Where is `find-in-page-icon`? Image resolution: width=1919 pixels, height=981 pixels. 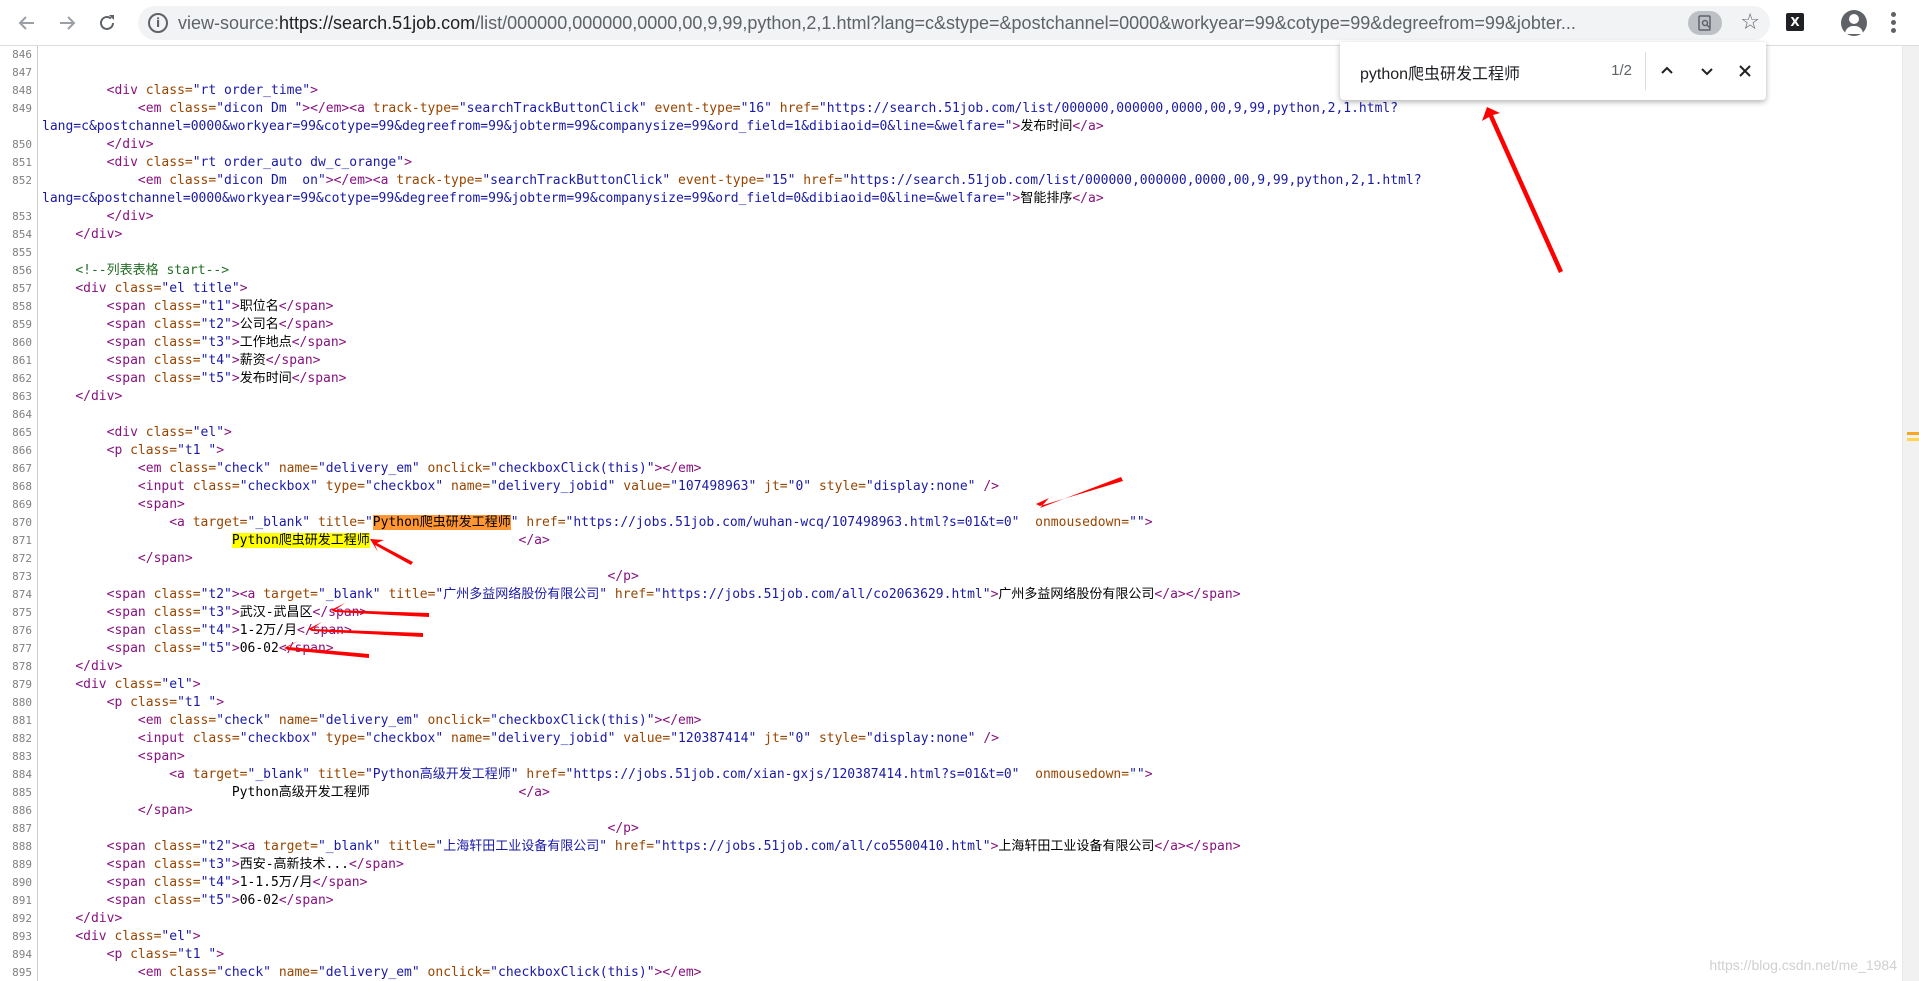 find-in-page-icon is located at coordinates (1705, 23).